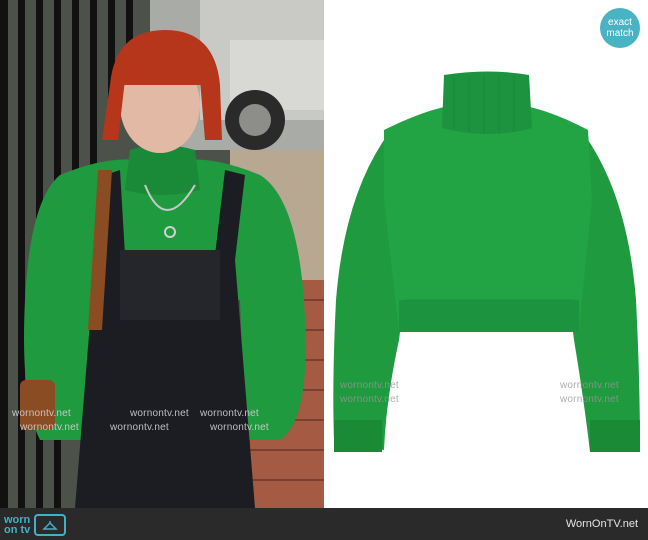 Image resolution: width=648 pixels, height=540 pixels. I want to click on exact-match-badge: exact match, so click(620, 28).